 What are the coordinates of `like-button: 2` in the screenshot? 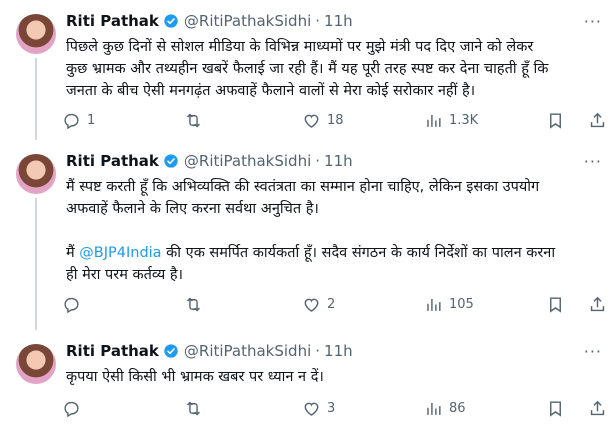 It's located at (318, 304).